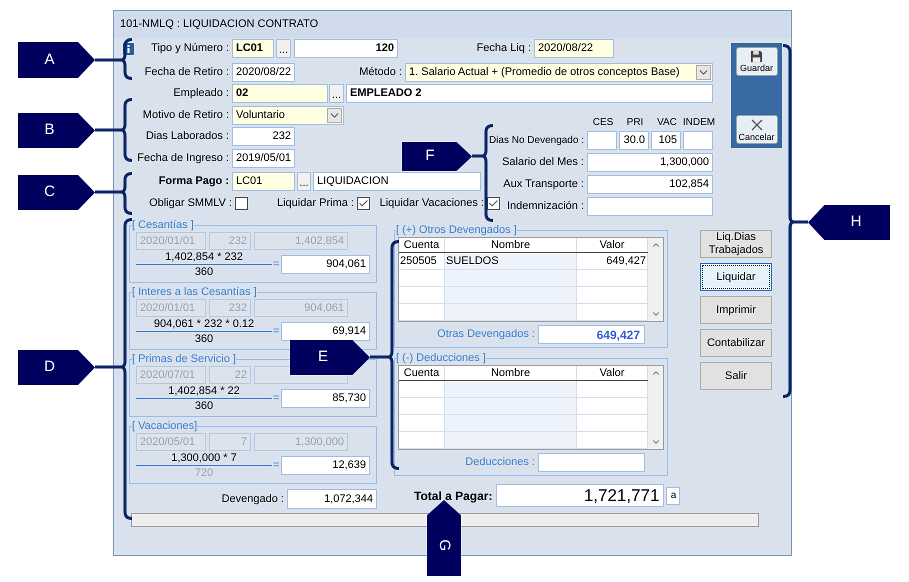  I want to click on toolbar-button: Cancelar, so click(757, 129).